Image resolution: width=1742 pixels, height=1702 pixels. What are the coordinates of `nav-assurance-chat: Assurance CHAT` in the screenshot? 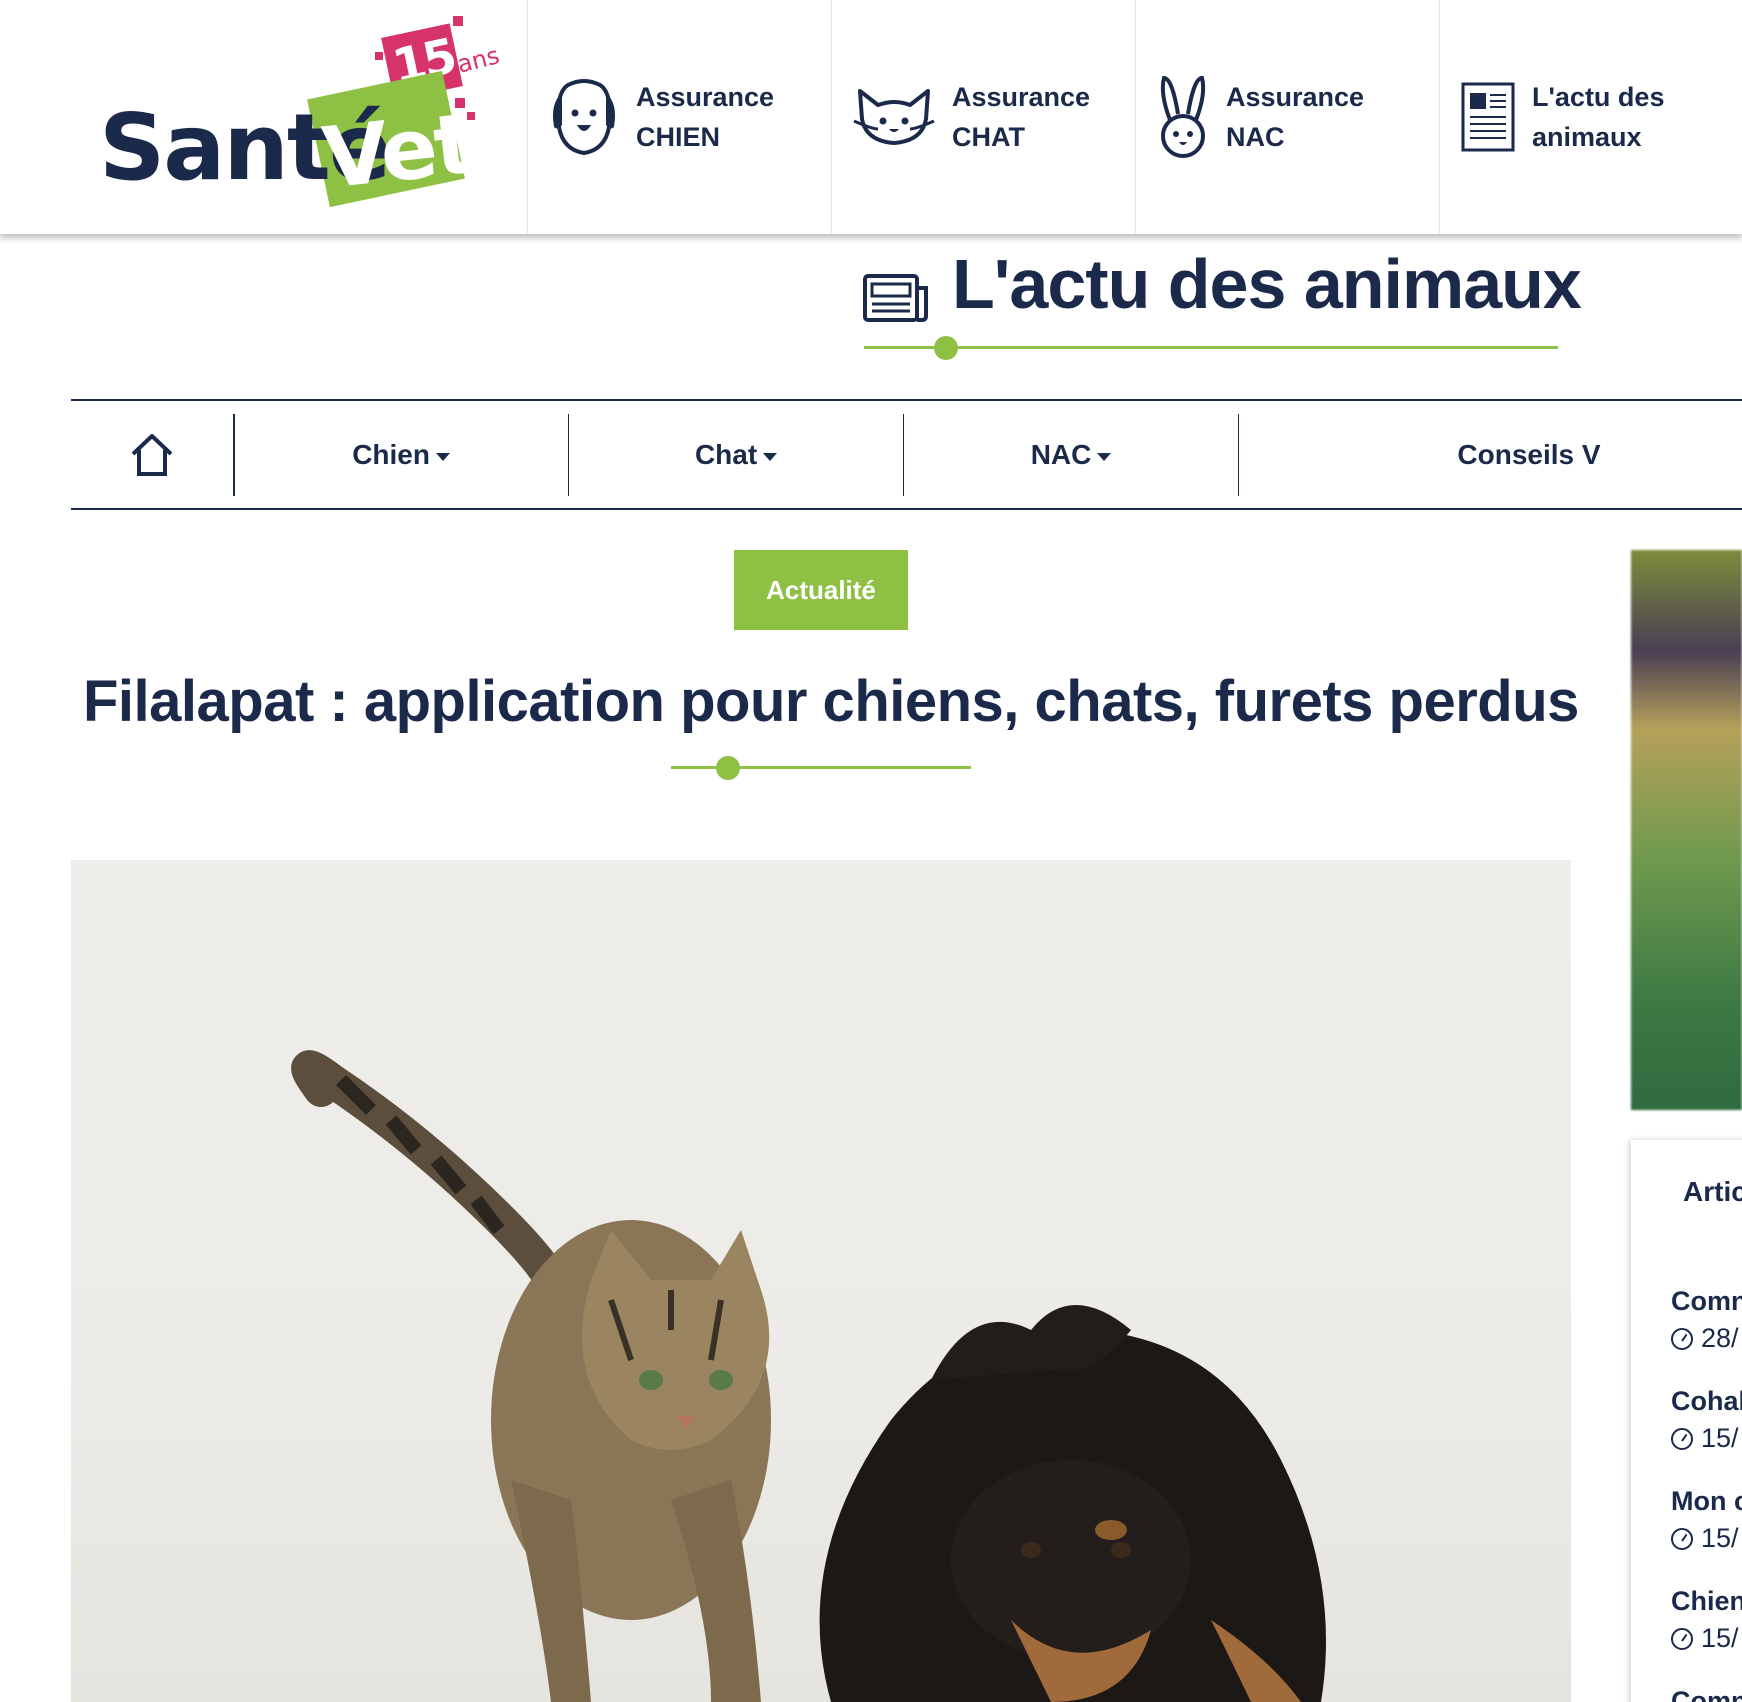 It's located at (983, 117).